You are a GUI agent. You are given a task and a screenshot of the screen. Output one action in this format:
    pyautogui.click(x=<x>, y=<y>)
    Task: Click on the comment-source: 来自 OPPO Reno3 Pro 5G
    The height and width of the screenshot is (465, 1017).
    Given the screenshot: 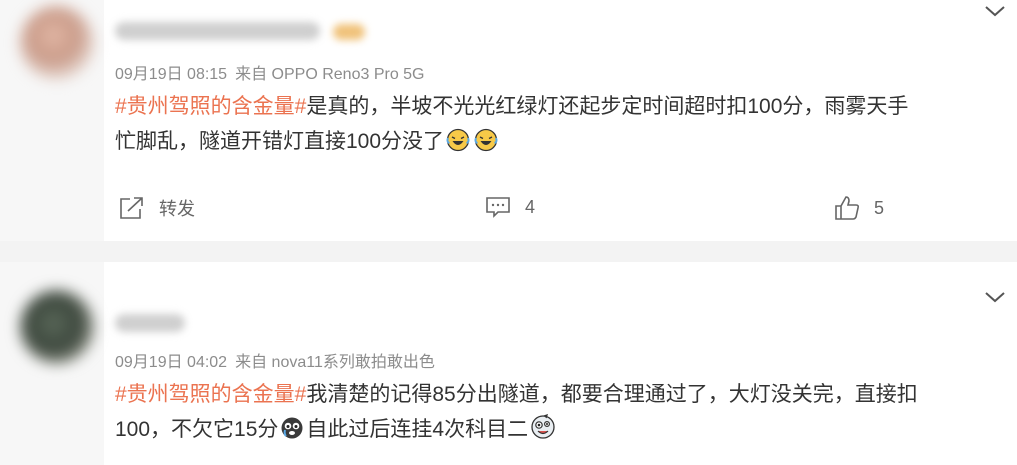 What is the action you would take?
    pyautogui.click(x=330, y=74)
    